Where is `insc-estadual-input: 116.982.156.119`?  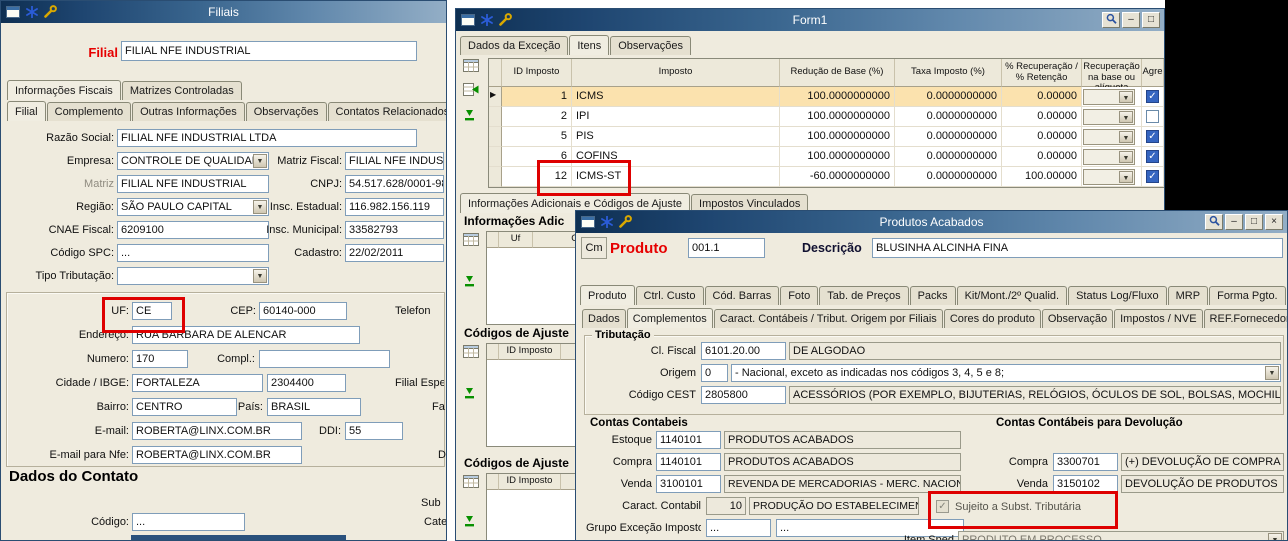 insc-estadual-input: 116.982.156.119 is located at coordinates (394, 207).